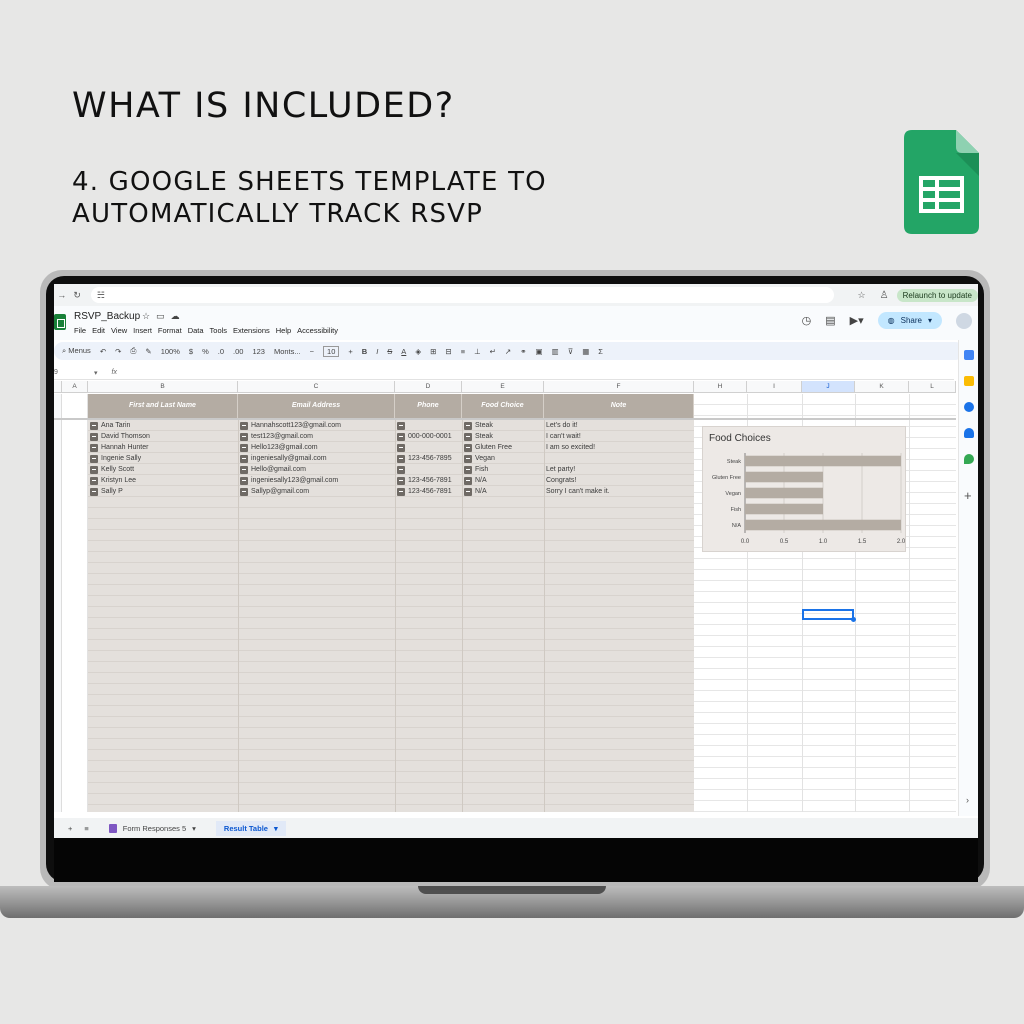 Image resolution: width=1024 pixels, height=1024 pixels. Describe the element at coordinates (163, 316) in the screenshot. I see `move-folder-icon: ▭` at that location.